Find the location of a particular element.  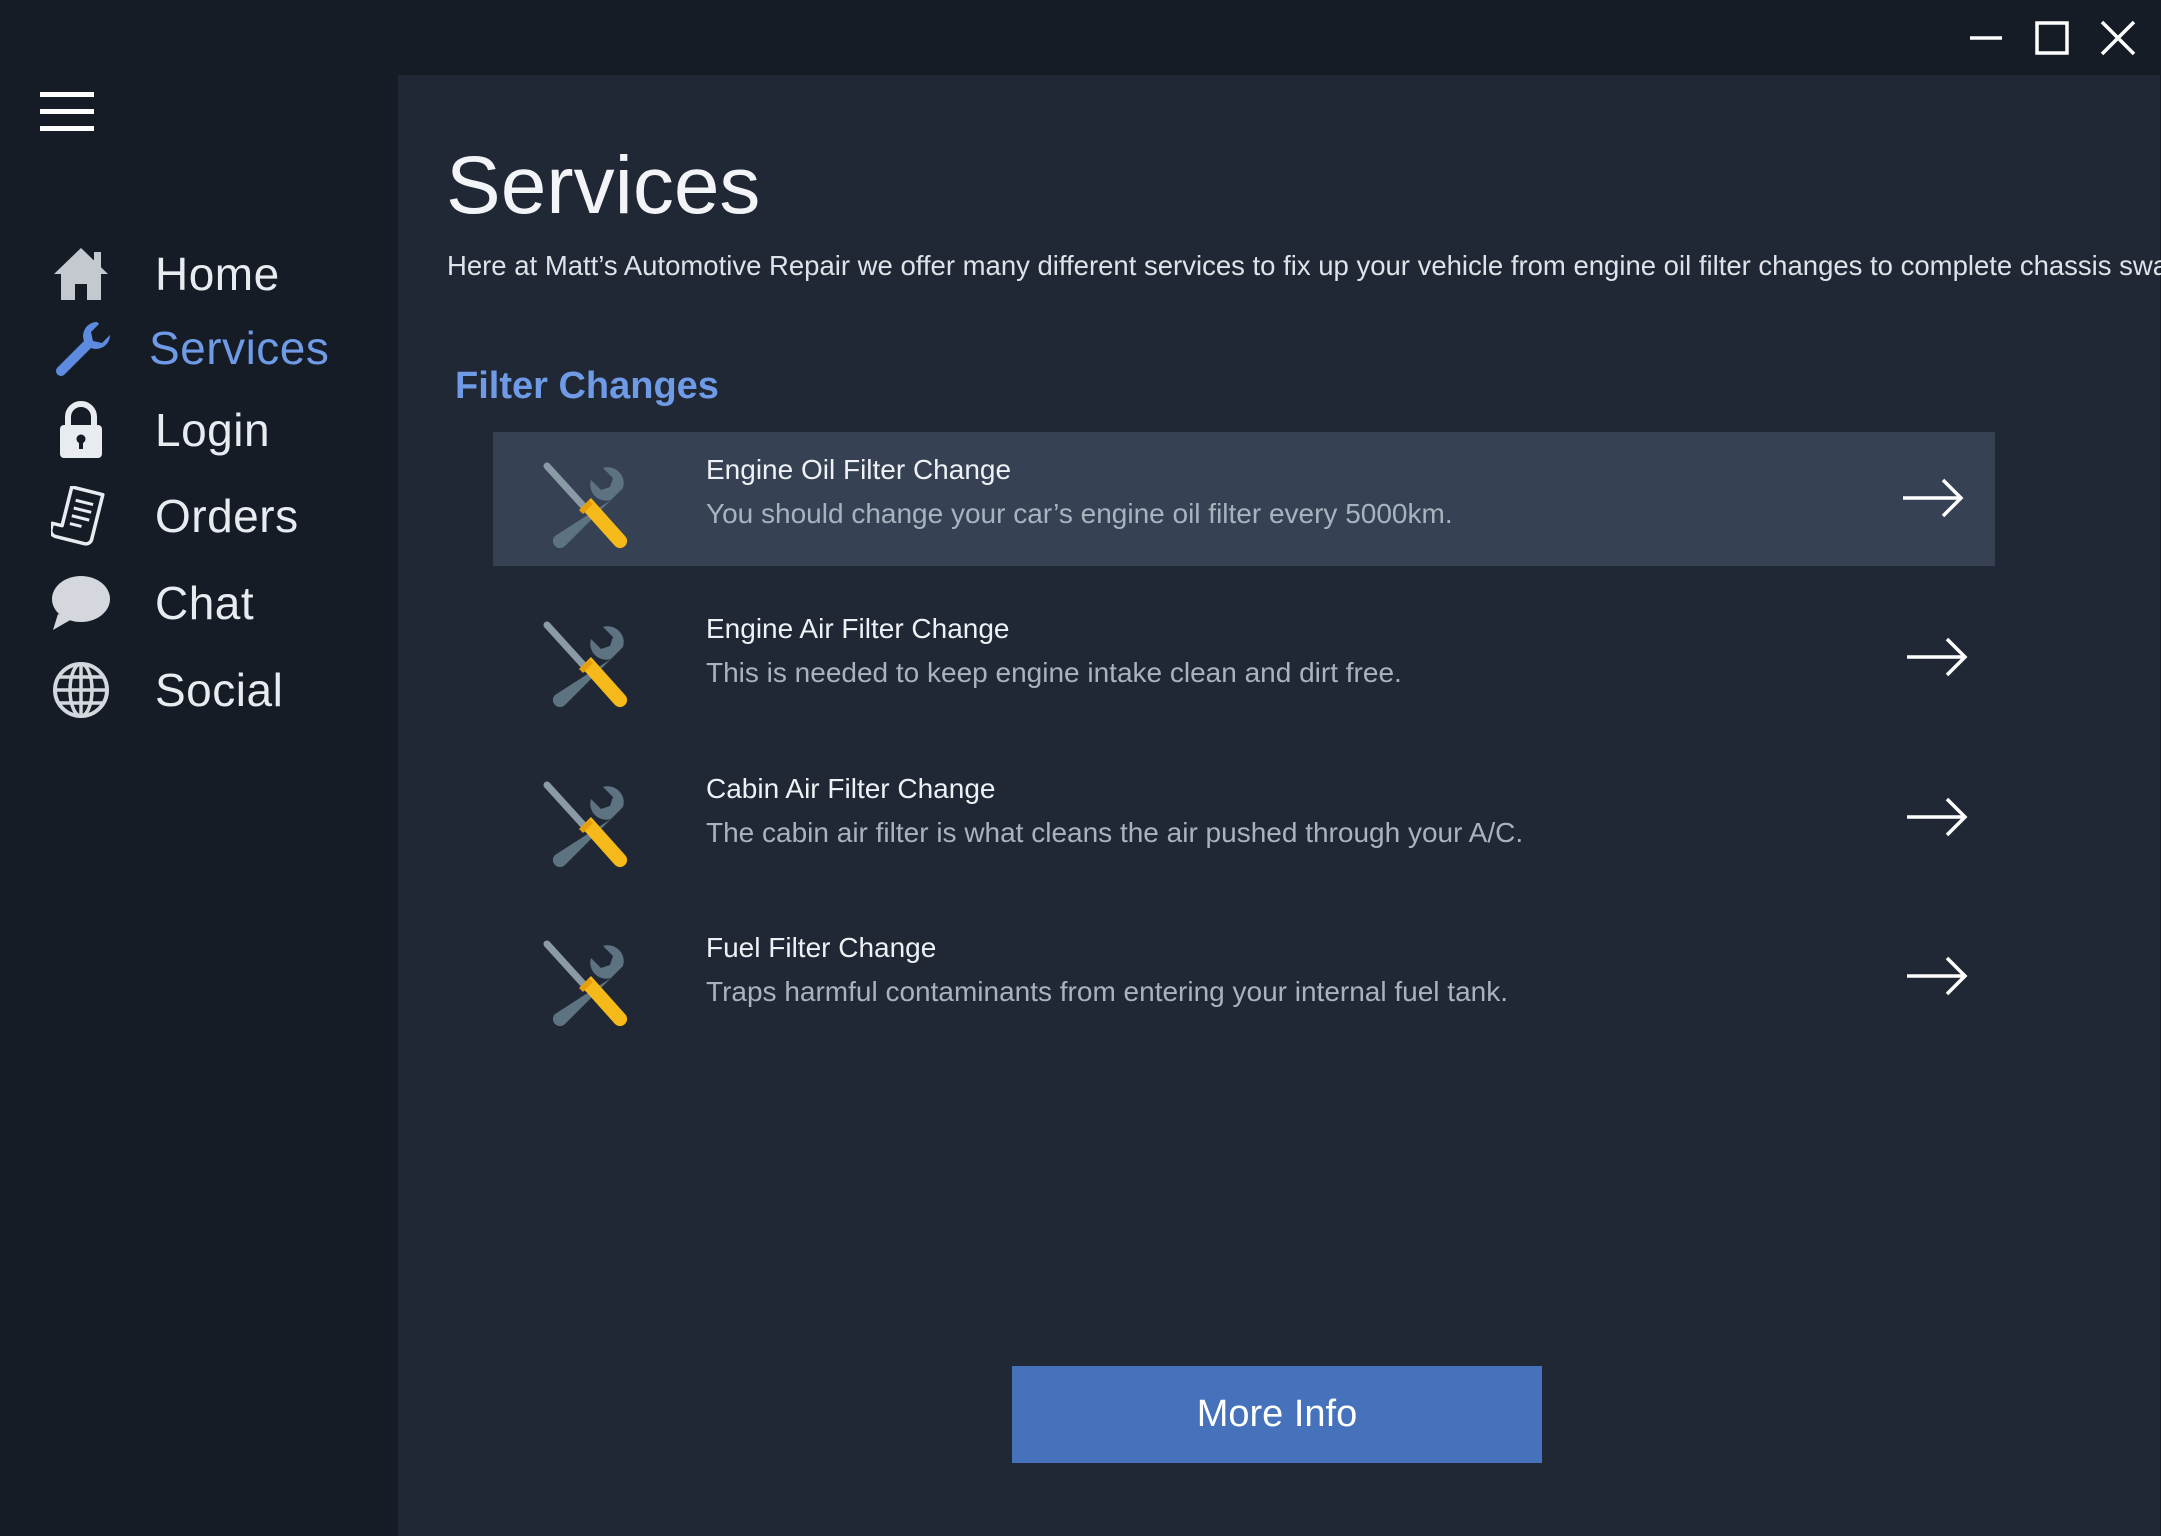

hamburger-icon is located at coordinates (67, 111).